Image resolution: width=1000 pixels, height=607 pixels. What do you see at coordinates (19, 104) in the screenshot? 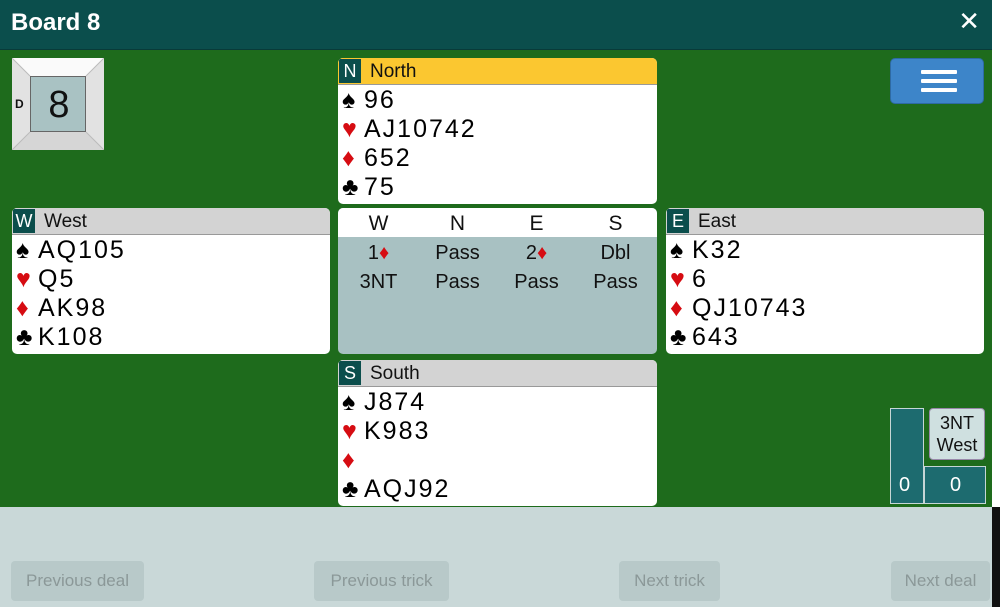
I see `dealer-marker: D` at bounding box center [19, 104].